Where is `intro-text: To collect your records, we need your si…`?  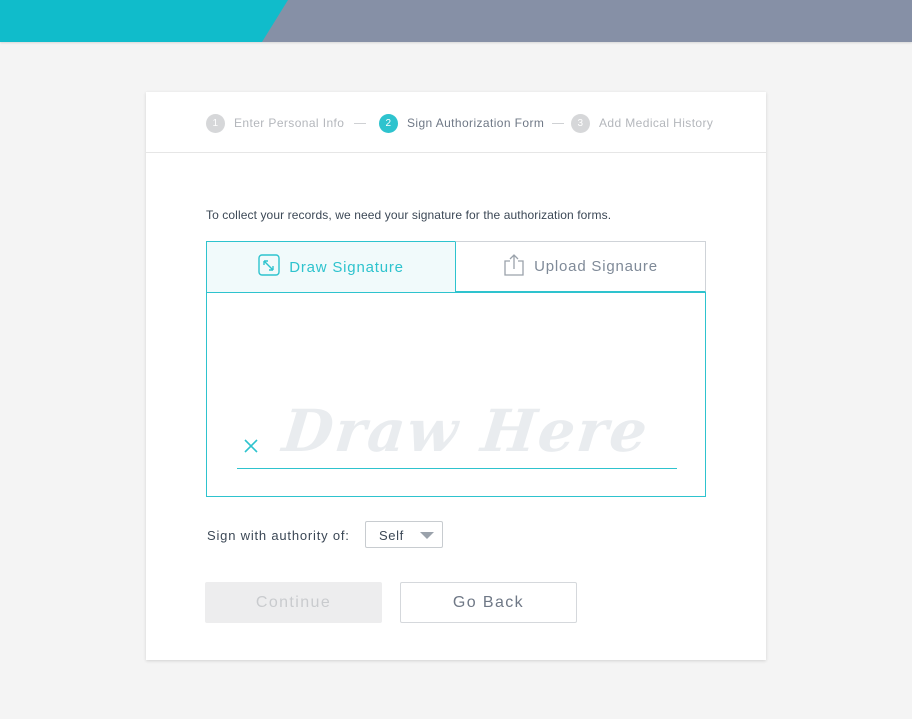 intro-text: To collect your records, we need your si… is located at coordinates (409, 215).